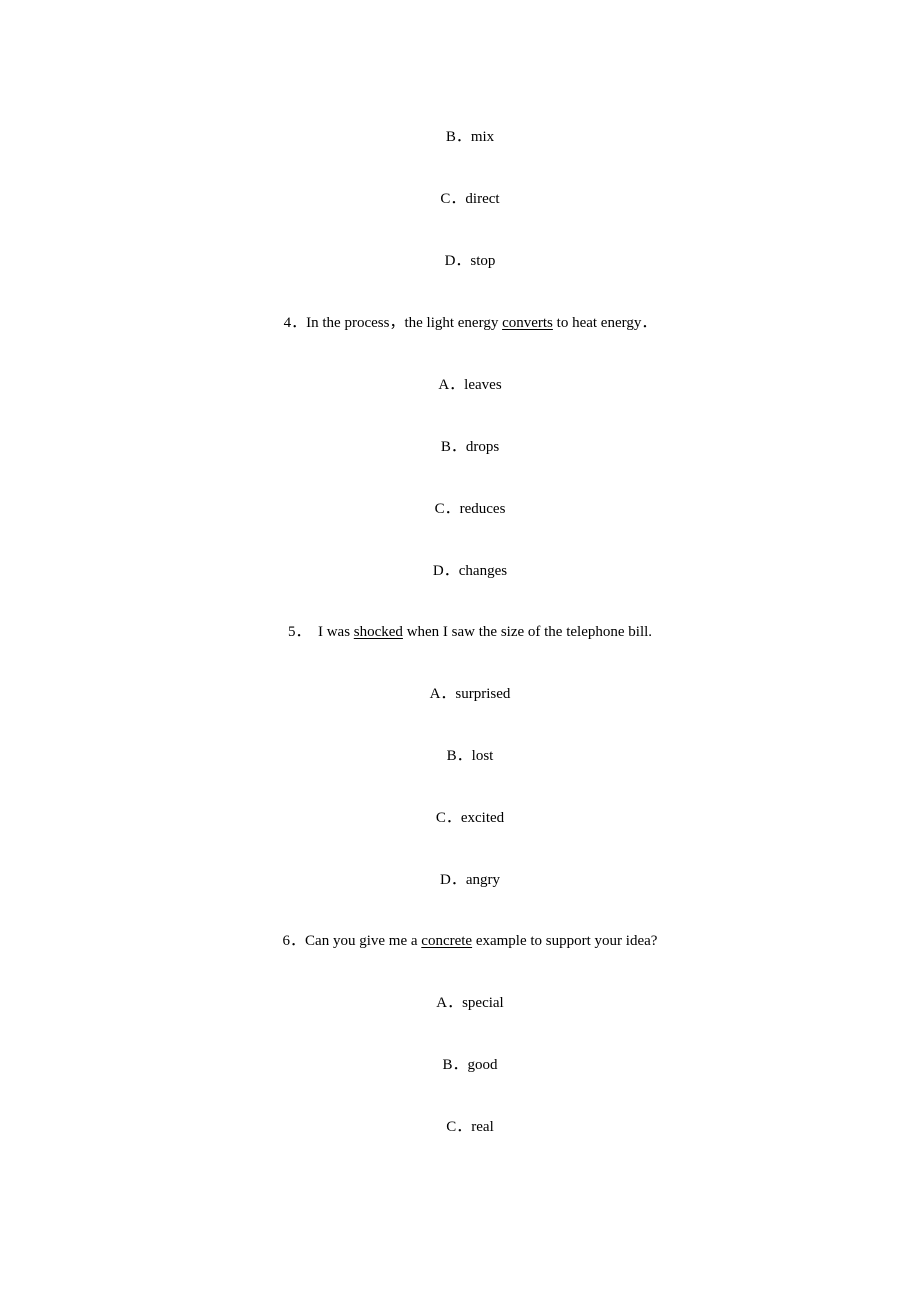 The width and height of the screenshot is (920, 1302). Describe the element at coordinates (470, 199) in the screenshot. I see `option-text: C．direct` at that location.